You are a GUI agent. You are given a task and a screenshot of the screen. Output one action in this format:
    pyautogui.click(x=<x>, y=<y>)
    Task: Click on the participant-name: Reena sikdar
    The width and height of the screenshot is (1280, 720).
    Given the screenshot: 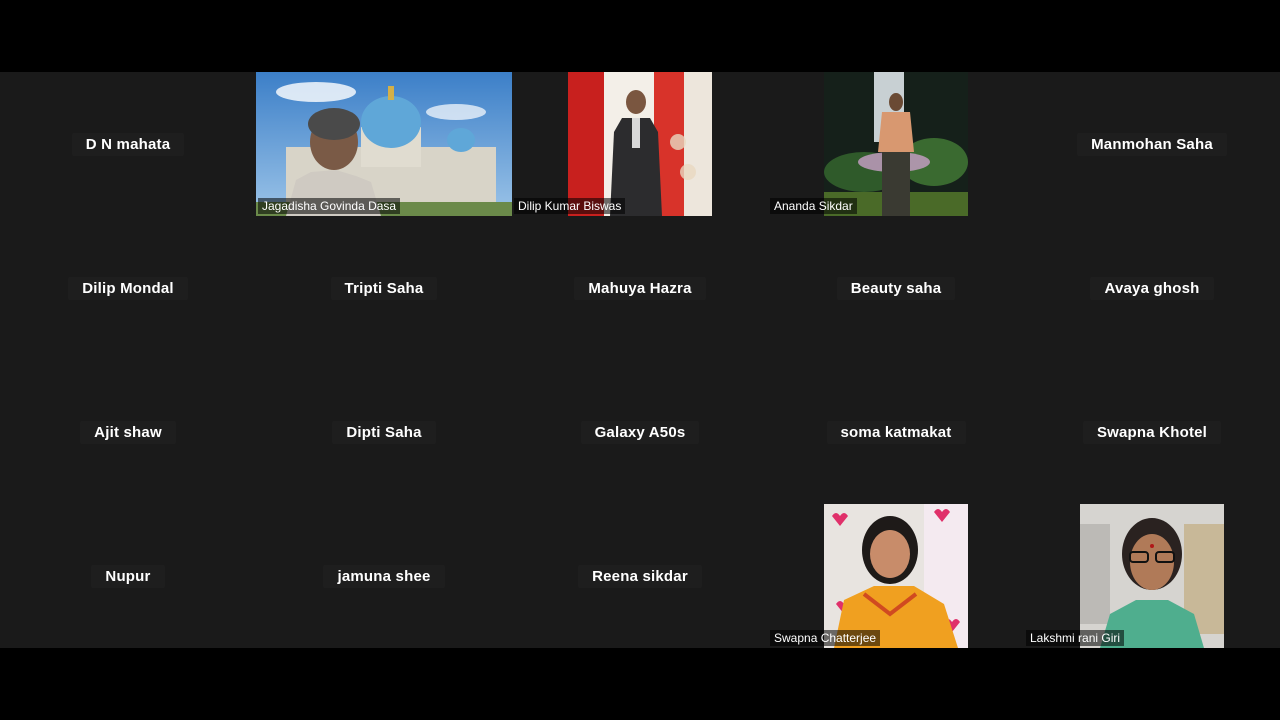 What is the action you would take?
    pyautogui.click(x=640, y=576)
    